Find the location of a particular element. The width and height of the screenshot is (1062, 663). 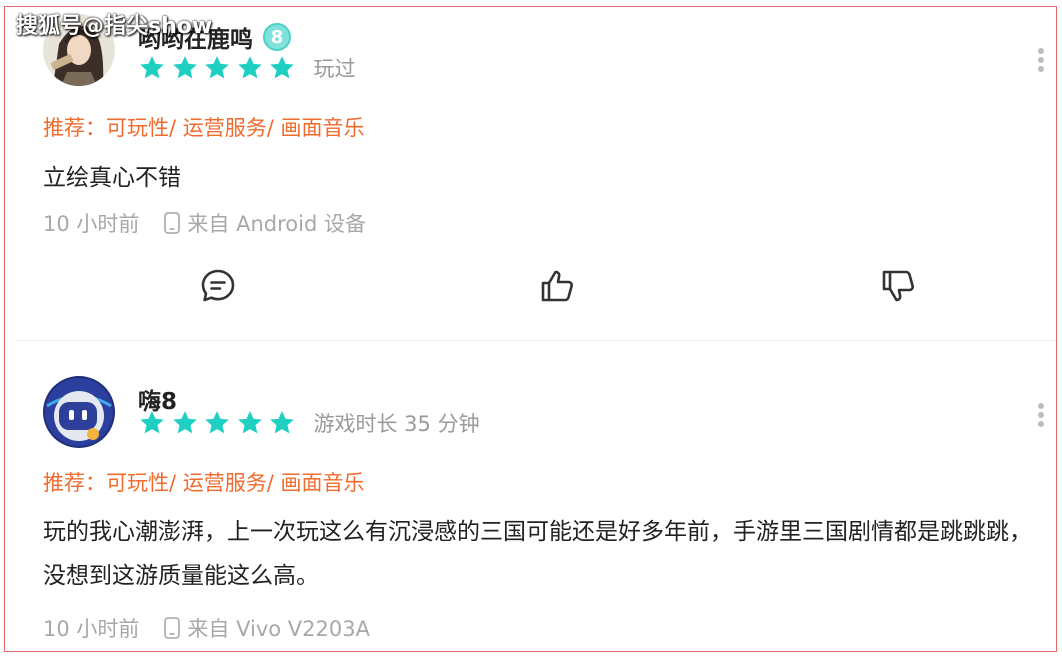

reply-button is located at coordinates (218, 286).